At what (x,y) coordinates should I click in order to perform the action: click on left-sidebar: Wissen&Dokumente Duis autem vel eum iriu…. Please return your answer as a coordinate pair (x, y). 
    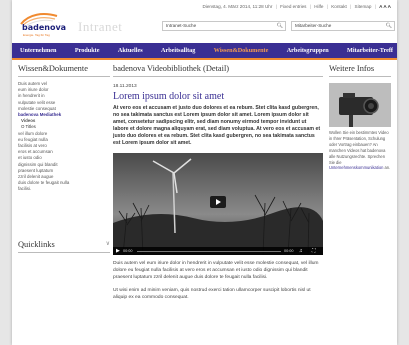
    Looking at the image, I should click on (64, 128).